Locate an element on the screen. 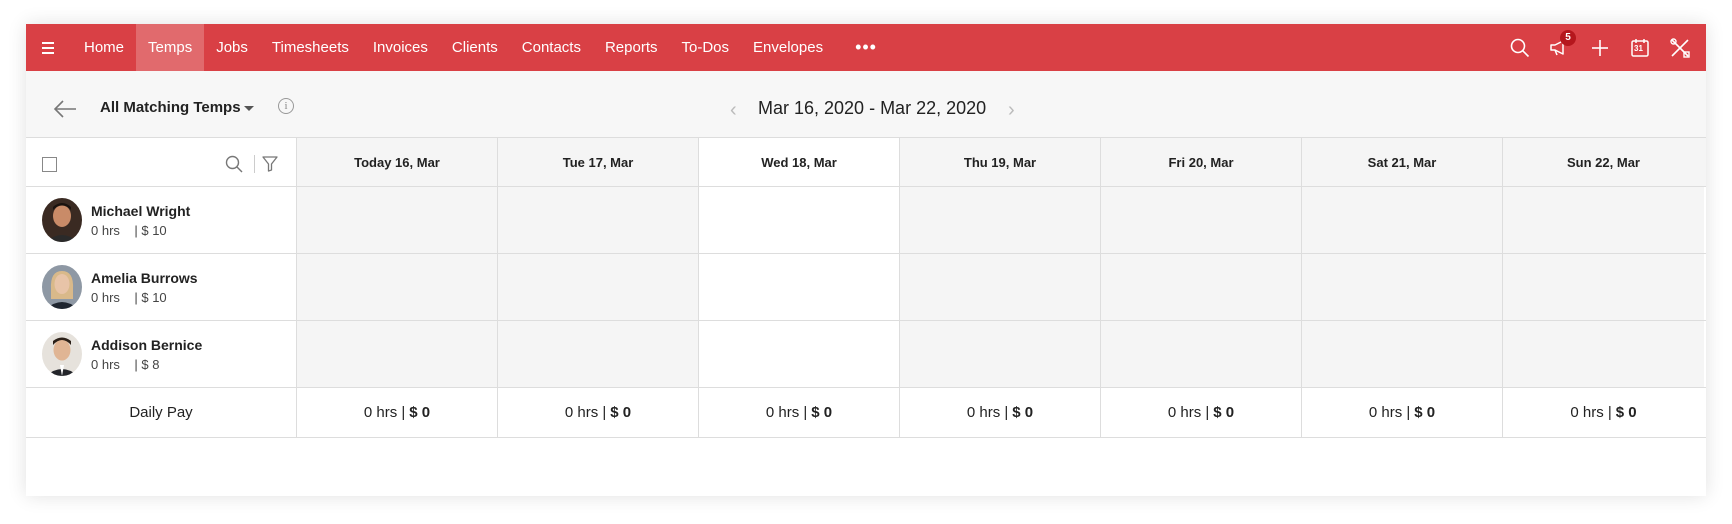 The height and width of the screenshot is (524, 1732). nav-actions: 5 31 is located at coordinates (1600, 47).